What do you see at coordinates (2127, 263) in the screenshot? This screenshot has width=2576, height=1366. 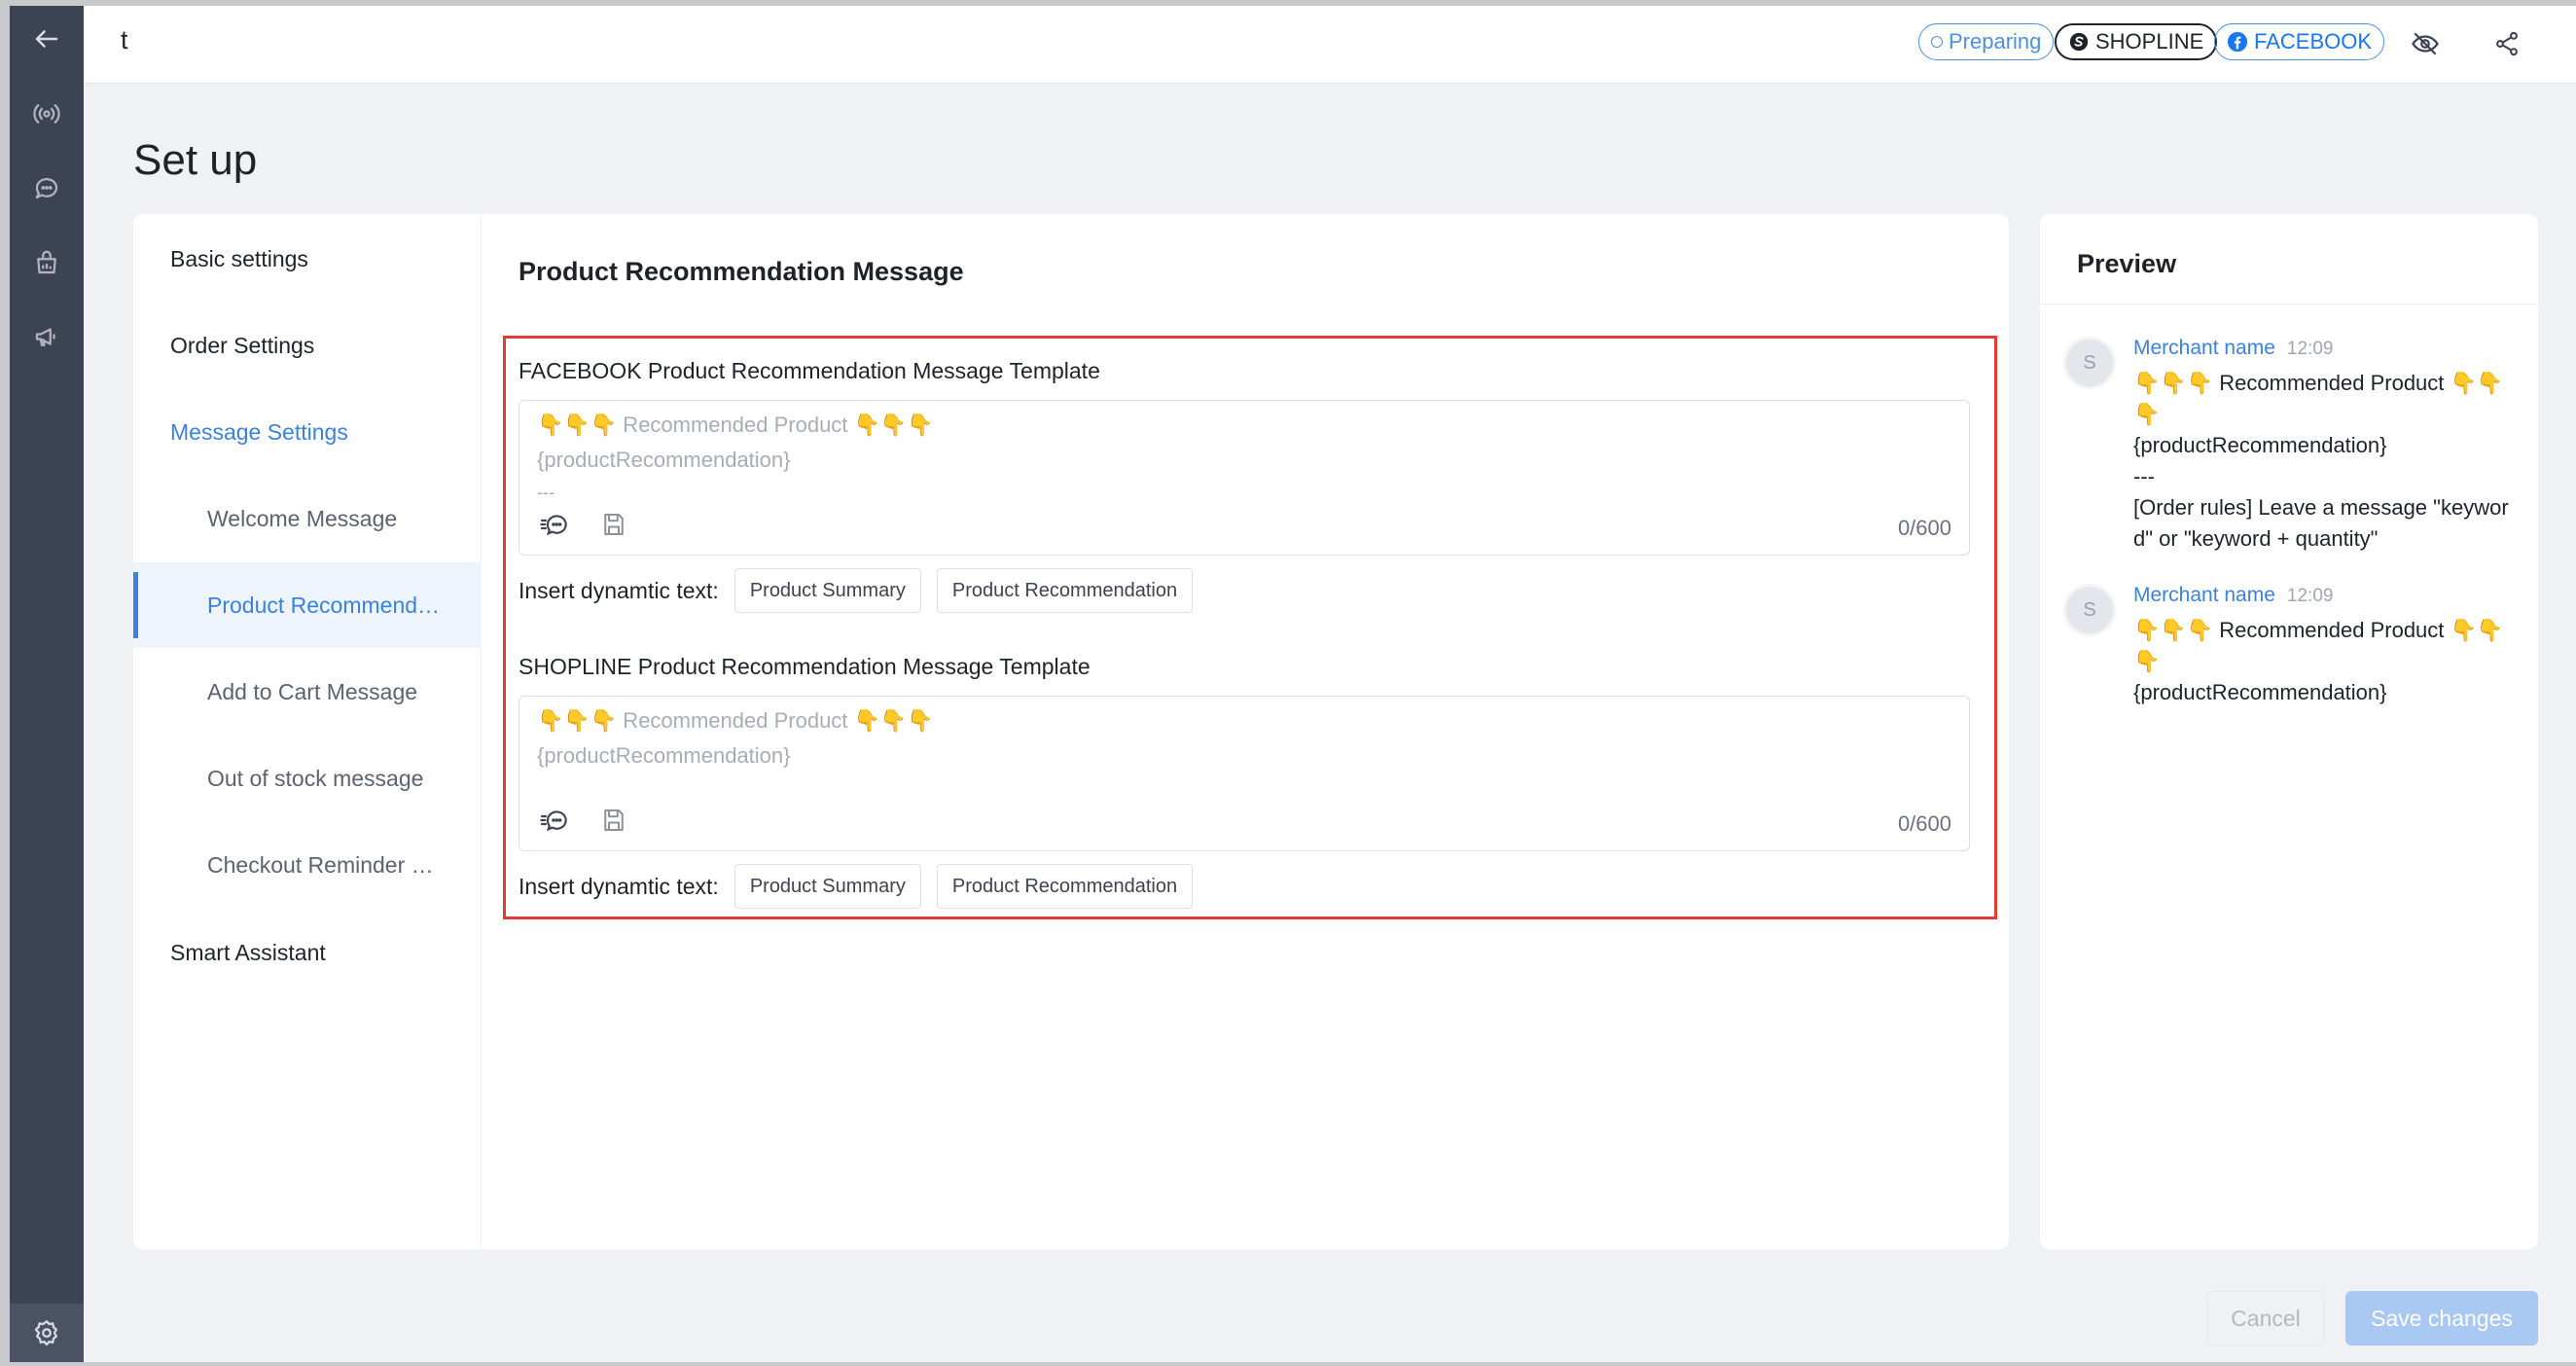 I see `preview-title: Preview` at bounding box center [2127, 263].